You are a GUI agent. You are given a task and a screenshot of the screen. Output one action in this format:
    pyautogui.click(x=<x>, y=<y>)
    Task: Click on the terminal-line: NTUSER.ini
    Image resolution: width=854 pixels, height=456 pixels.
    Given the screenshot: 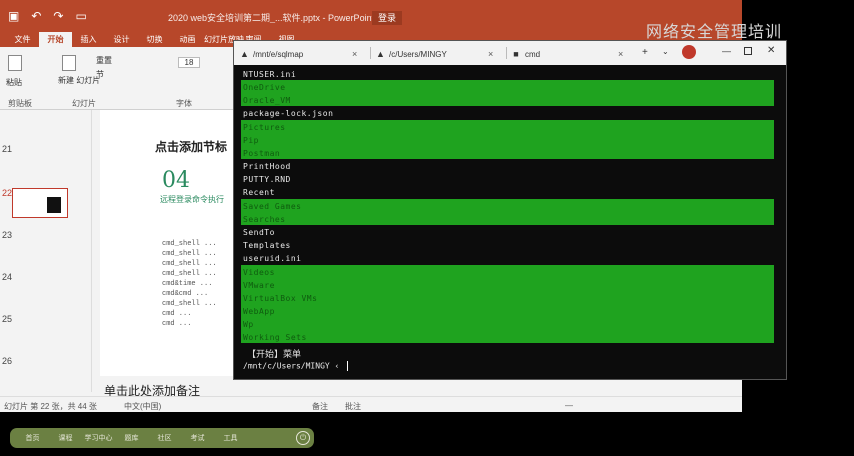 What is the action you would take?
    pyautogui.click(x=270, y=74)
    